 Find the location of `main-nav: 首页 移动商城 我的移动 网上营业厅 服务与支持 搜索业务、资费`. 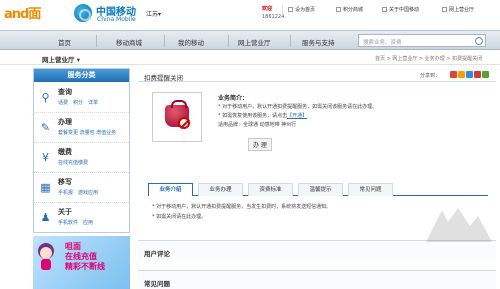

main-nav: 首页 移动商城 我的移动 网上营业厅 服务与支持 搜索业务、资费 is located at coordinates (250, 40).